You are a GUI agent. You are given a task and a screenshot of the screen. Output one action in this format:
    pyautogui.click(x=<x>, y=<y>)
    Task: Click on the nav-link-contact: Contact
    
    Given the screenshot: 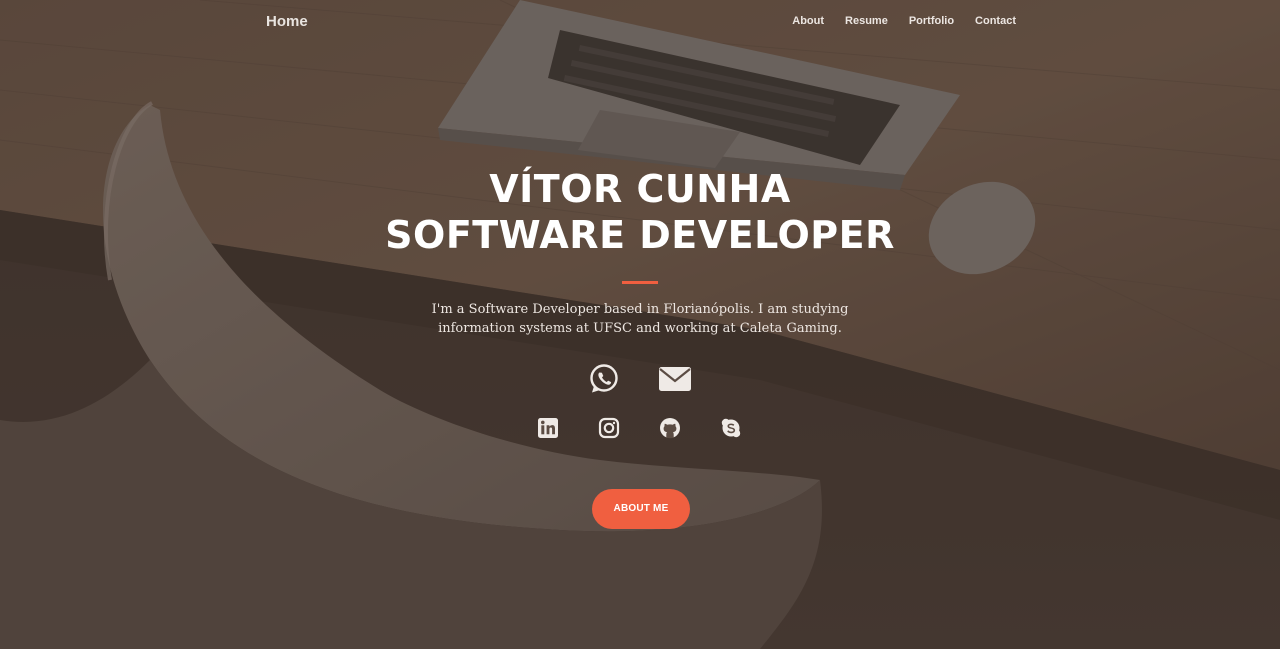 What is the action you would take?
    pyautogui.click(x=995, y=21)
    